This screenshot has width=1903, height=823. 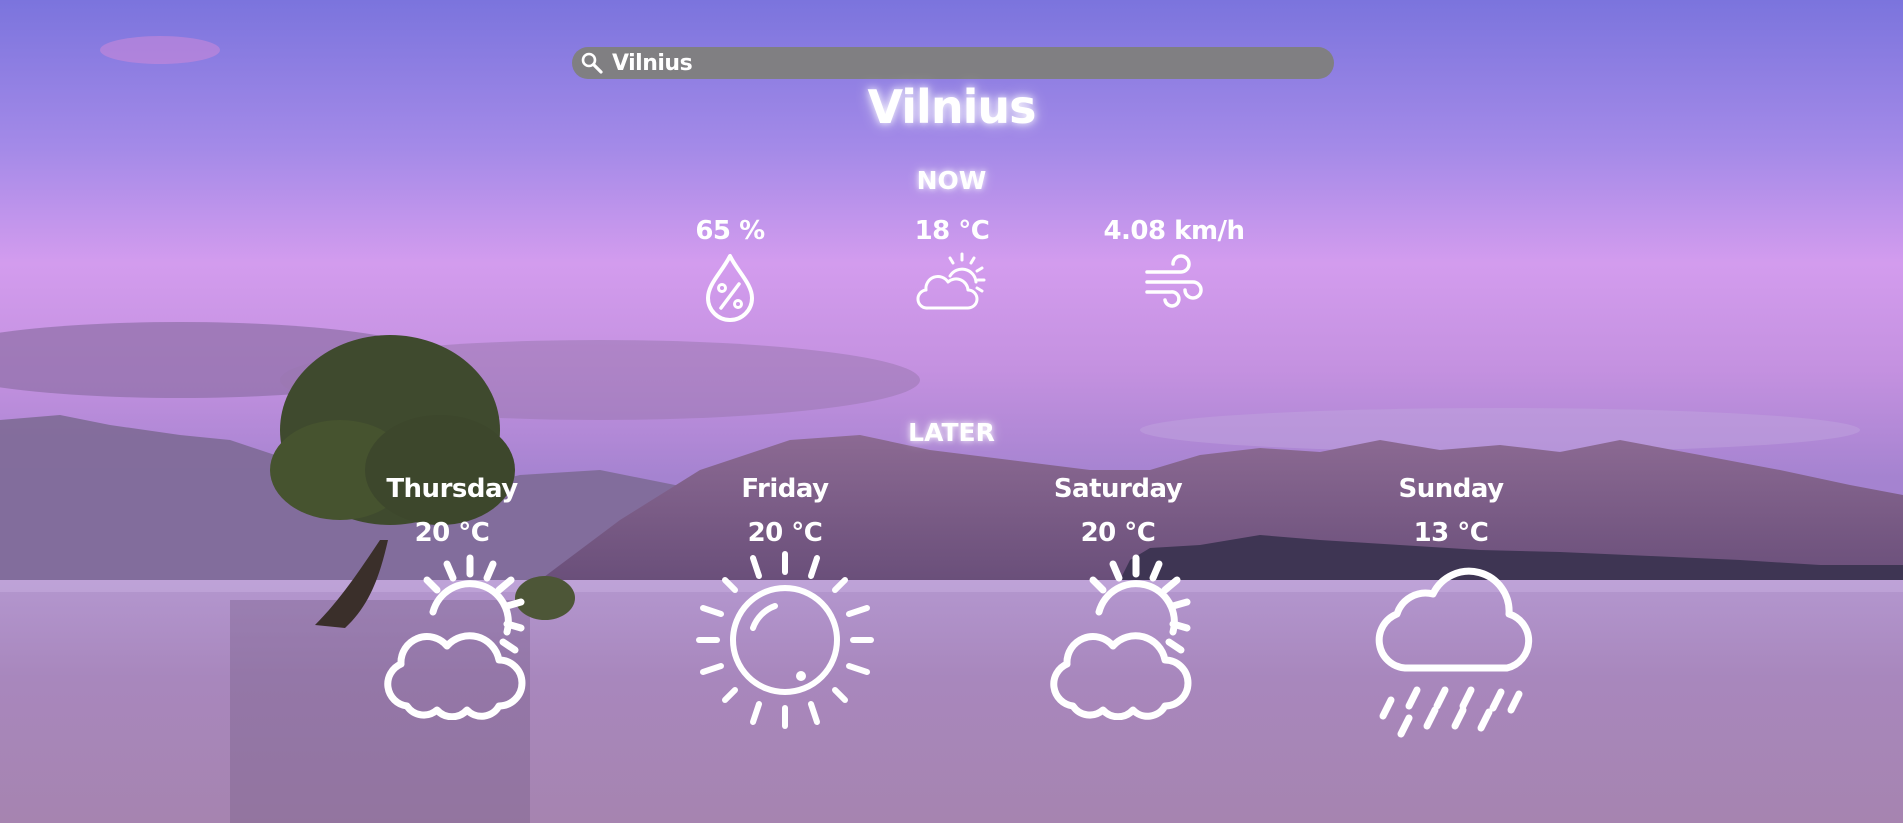 I want to click on sun-icon, so click(x=785, y=640).